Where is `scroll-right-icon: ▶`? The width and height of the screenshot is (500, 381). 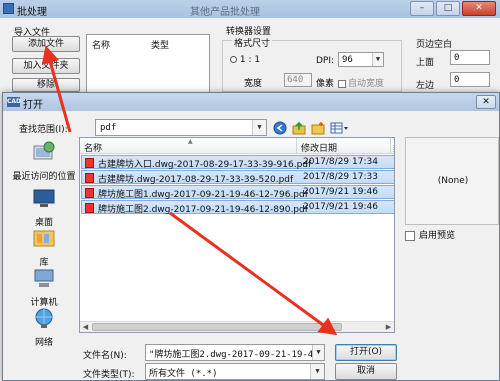
scroll-right-icon: ▶ is located at coordinates (388, 327).